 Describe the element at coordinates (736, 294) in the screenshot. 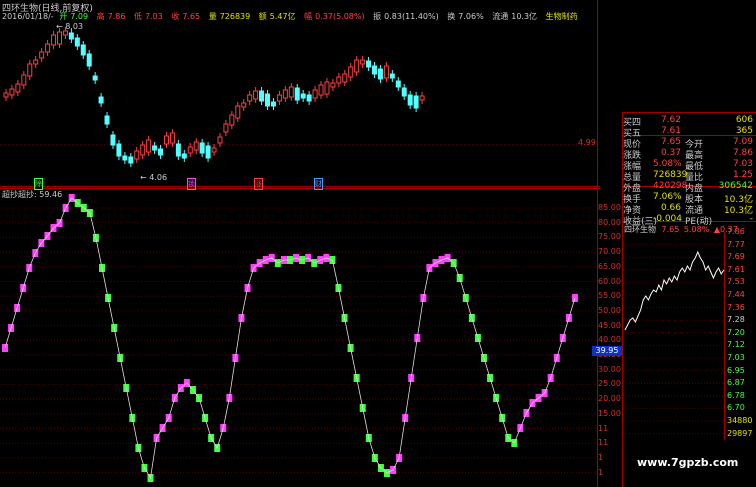

I see `mini-axis-tick: 7.44` at that location.